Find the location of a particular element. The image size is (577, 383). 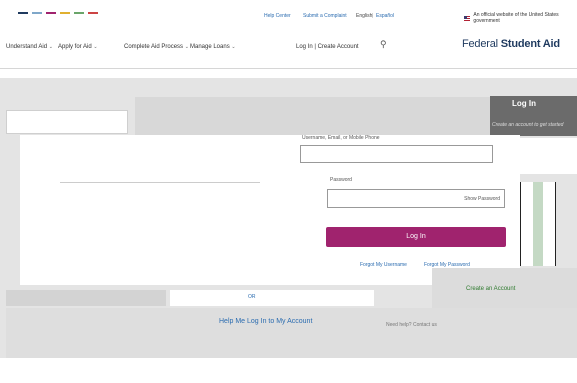

english-link: English is located at coordinates (364, 16).